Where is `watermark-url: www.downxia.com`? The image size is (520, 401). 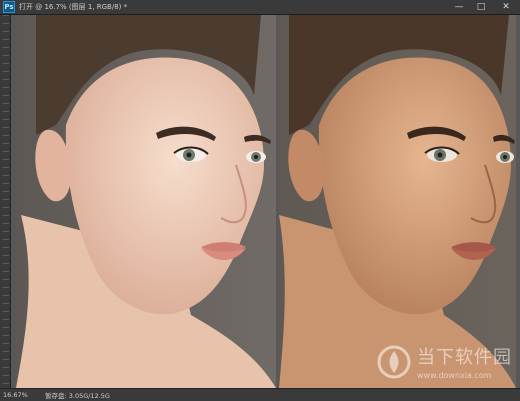 watermark-url: www.downxia.com is located at coordinates (454, 375).